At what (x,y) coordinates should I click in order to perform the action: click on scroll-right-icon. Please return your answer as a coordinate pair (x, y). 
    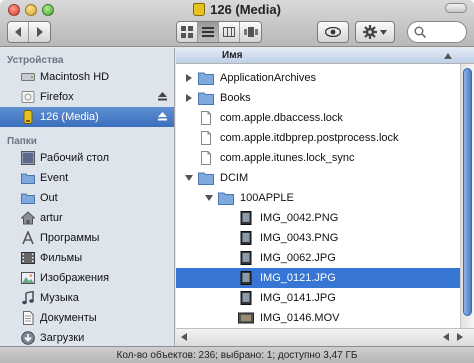
    Looking at the image, I should click on (460, 337).